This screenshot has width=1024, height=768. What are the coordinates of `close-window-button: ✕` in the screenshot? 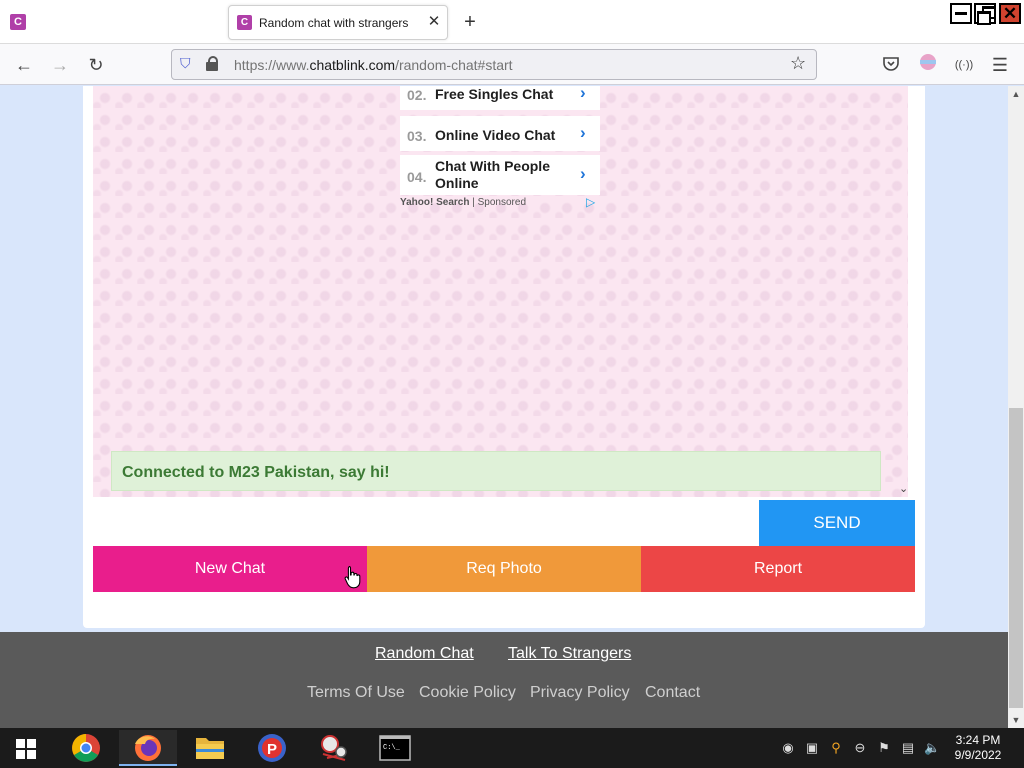 It's located at (1010, 13).